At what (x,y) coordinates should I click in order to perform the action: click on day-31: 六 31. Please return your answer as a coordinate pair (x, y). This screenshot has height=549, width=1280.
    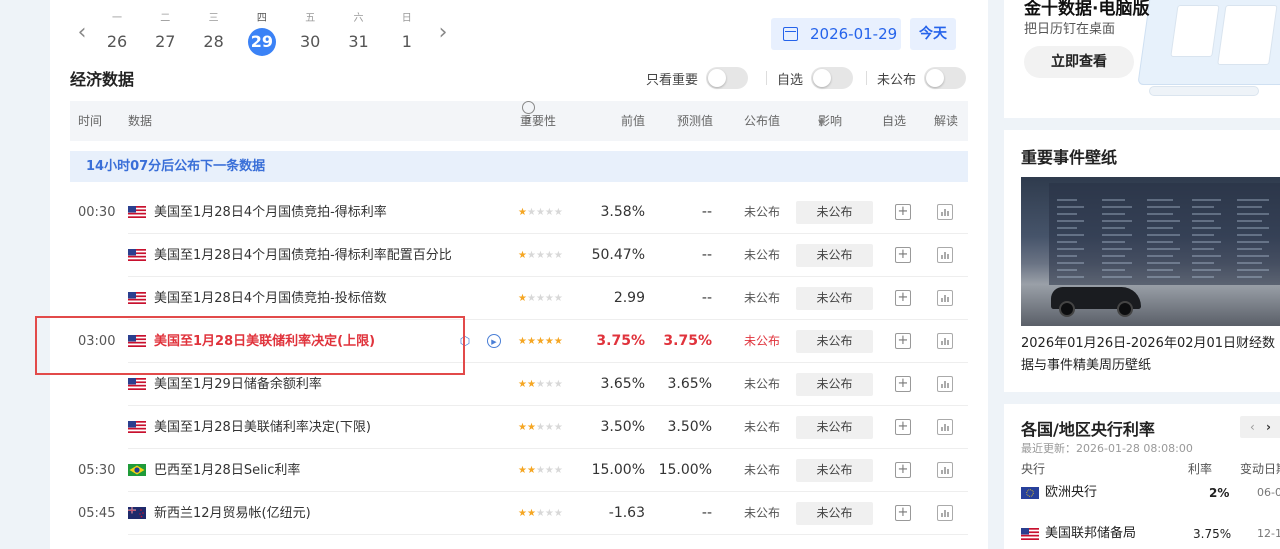
    Looking at the image, I should click on (359, 34).